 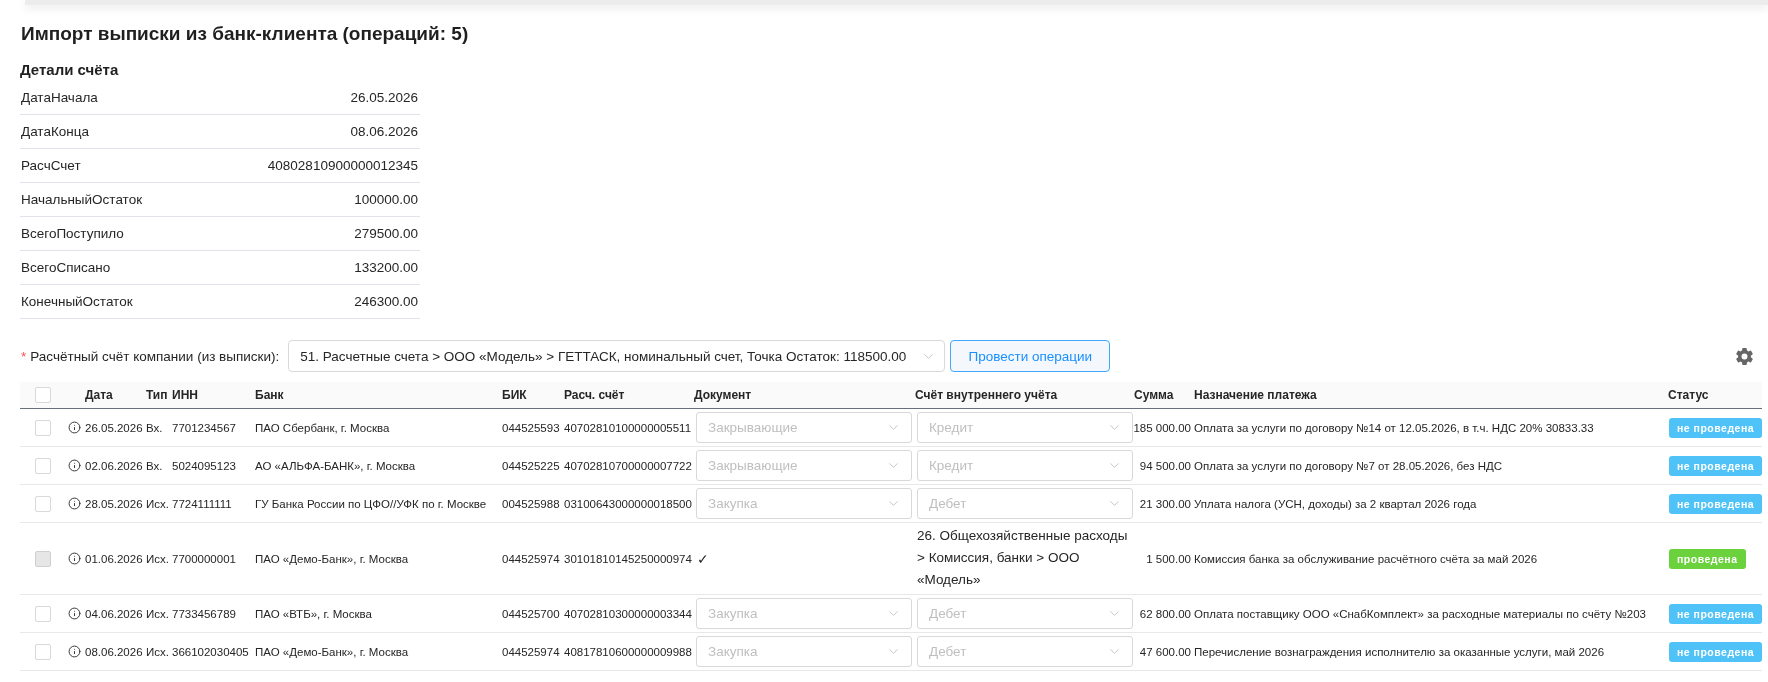 I want to click on column-header: Документ, so click(x=722, y=395).